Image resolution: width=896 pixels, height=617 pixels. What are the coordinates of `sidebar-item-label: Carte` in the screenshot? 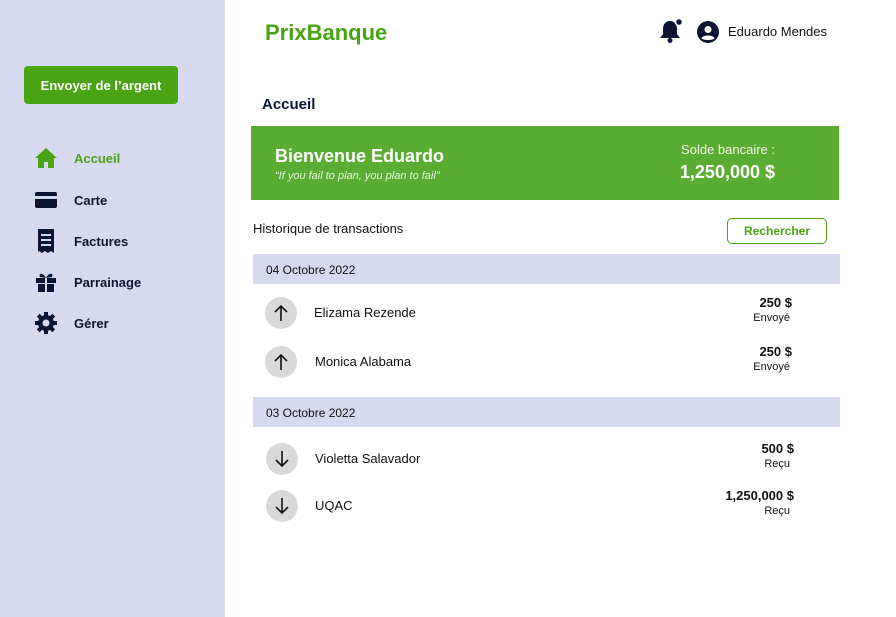 It's located at (91, 200).